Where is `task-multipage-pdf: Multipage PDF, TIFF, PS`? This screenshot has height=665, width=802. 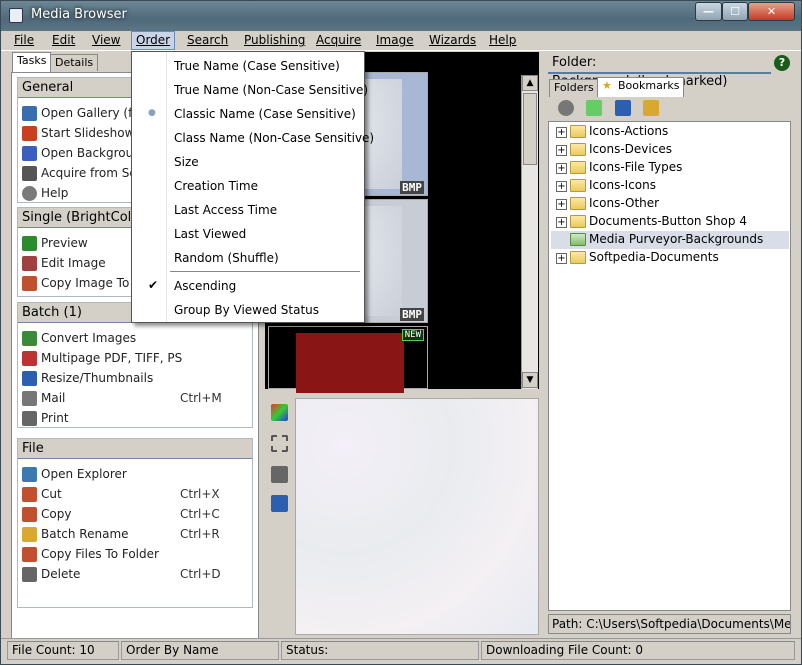 task-multipage-pdf: Multipage PDF, TIFF, PS is located at coordinates (136, 359).